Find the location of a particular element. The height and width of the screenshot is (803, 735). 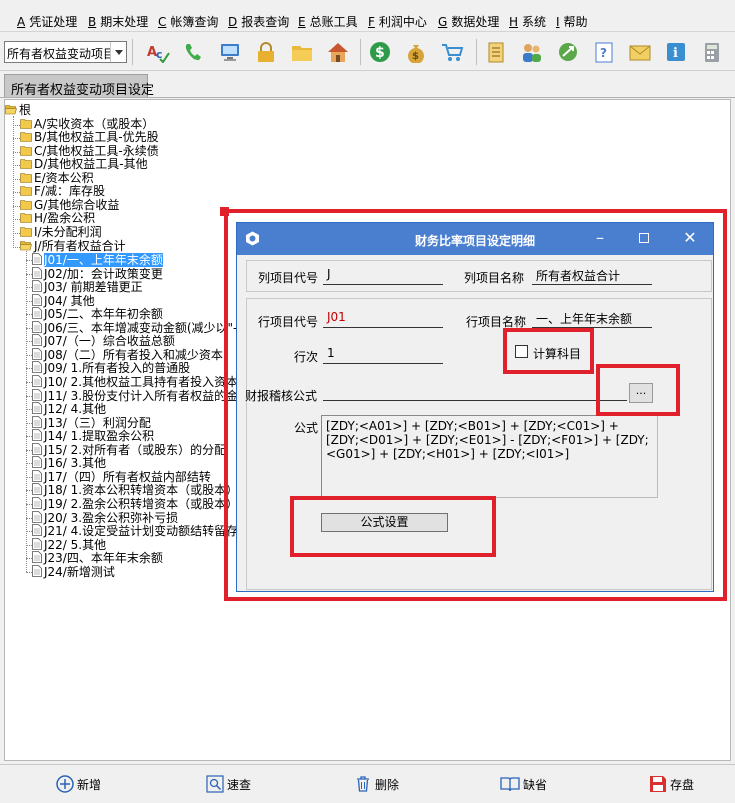

menu-help: I 帮助 is located at coordinates (572, 21).